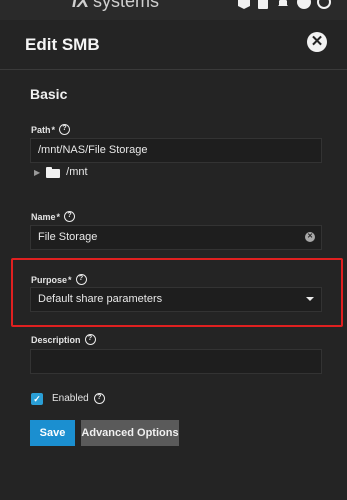  What do you see at coordinates (81, 5) in the screenshot?
I see `brand-mark: iX` at bounding box center [81, 5].